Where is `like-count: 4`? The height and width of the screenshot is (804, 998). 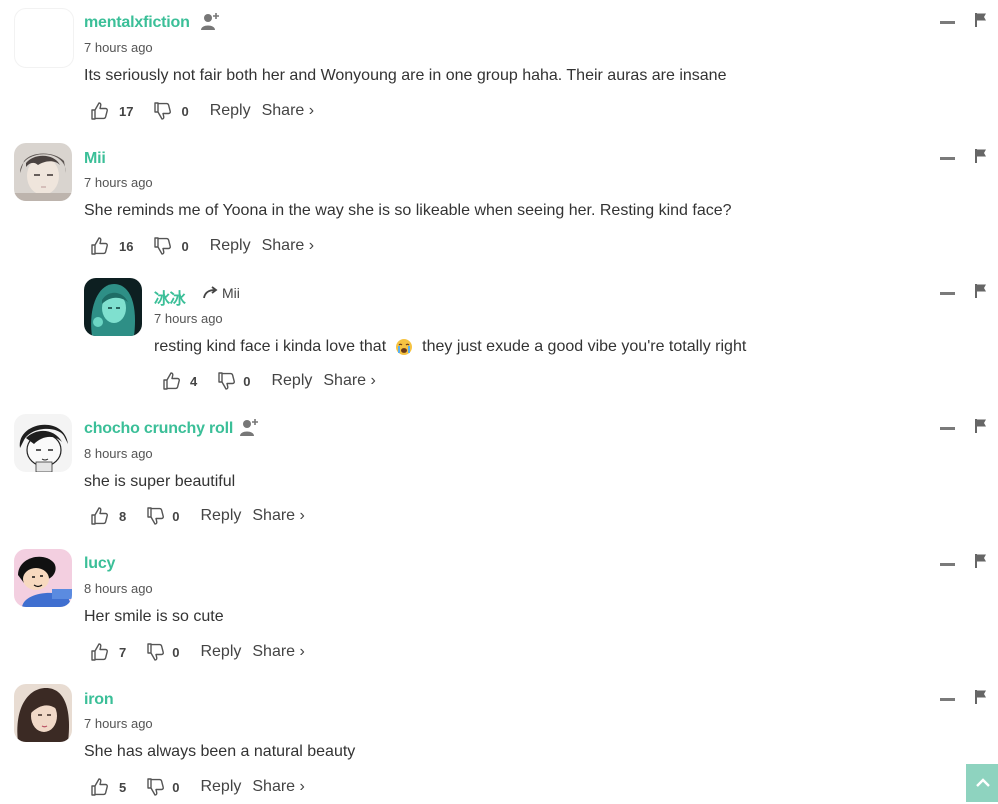 like-count: 4 is located at coordinates (194, 381).